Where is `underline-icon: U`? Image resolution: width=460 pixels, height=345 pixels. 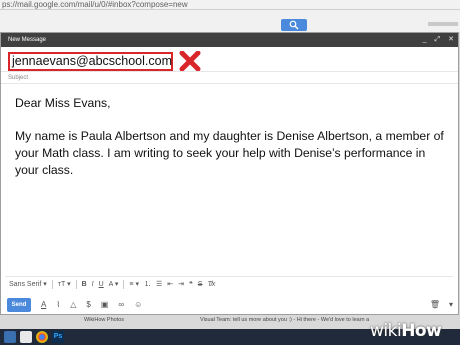
underline-icon: U is located at coordinates (101, 285).